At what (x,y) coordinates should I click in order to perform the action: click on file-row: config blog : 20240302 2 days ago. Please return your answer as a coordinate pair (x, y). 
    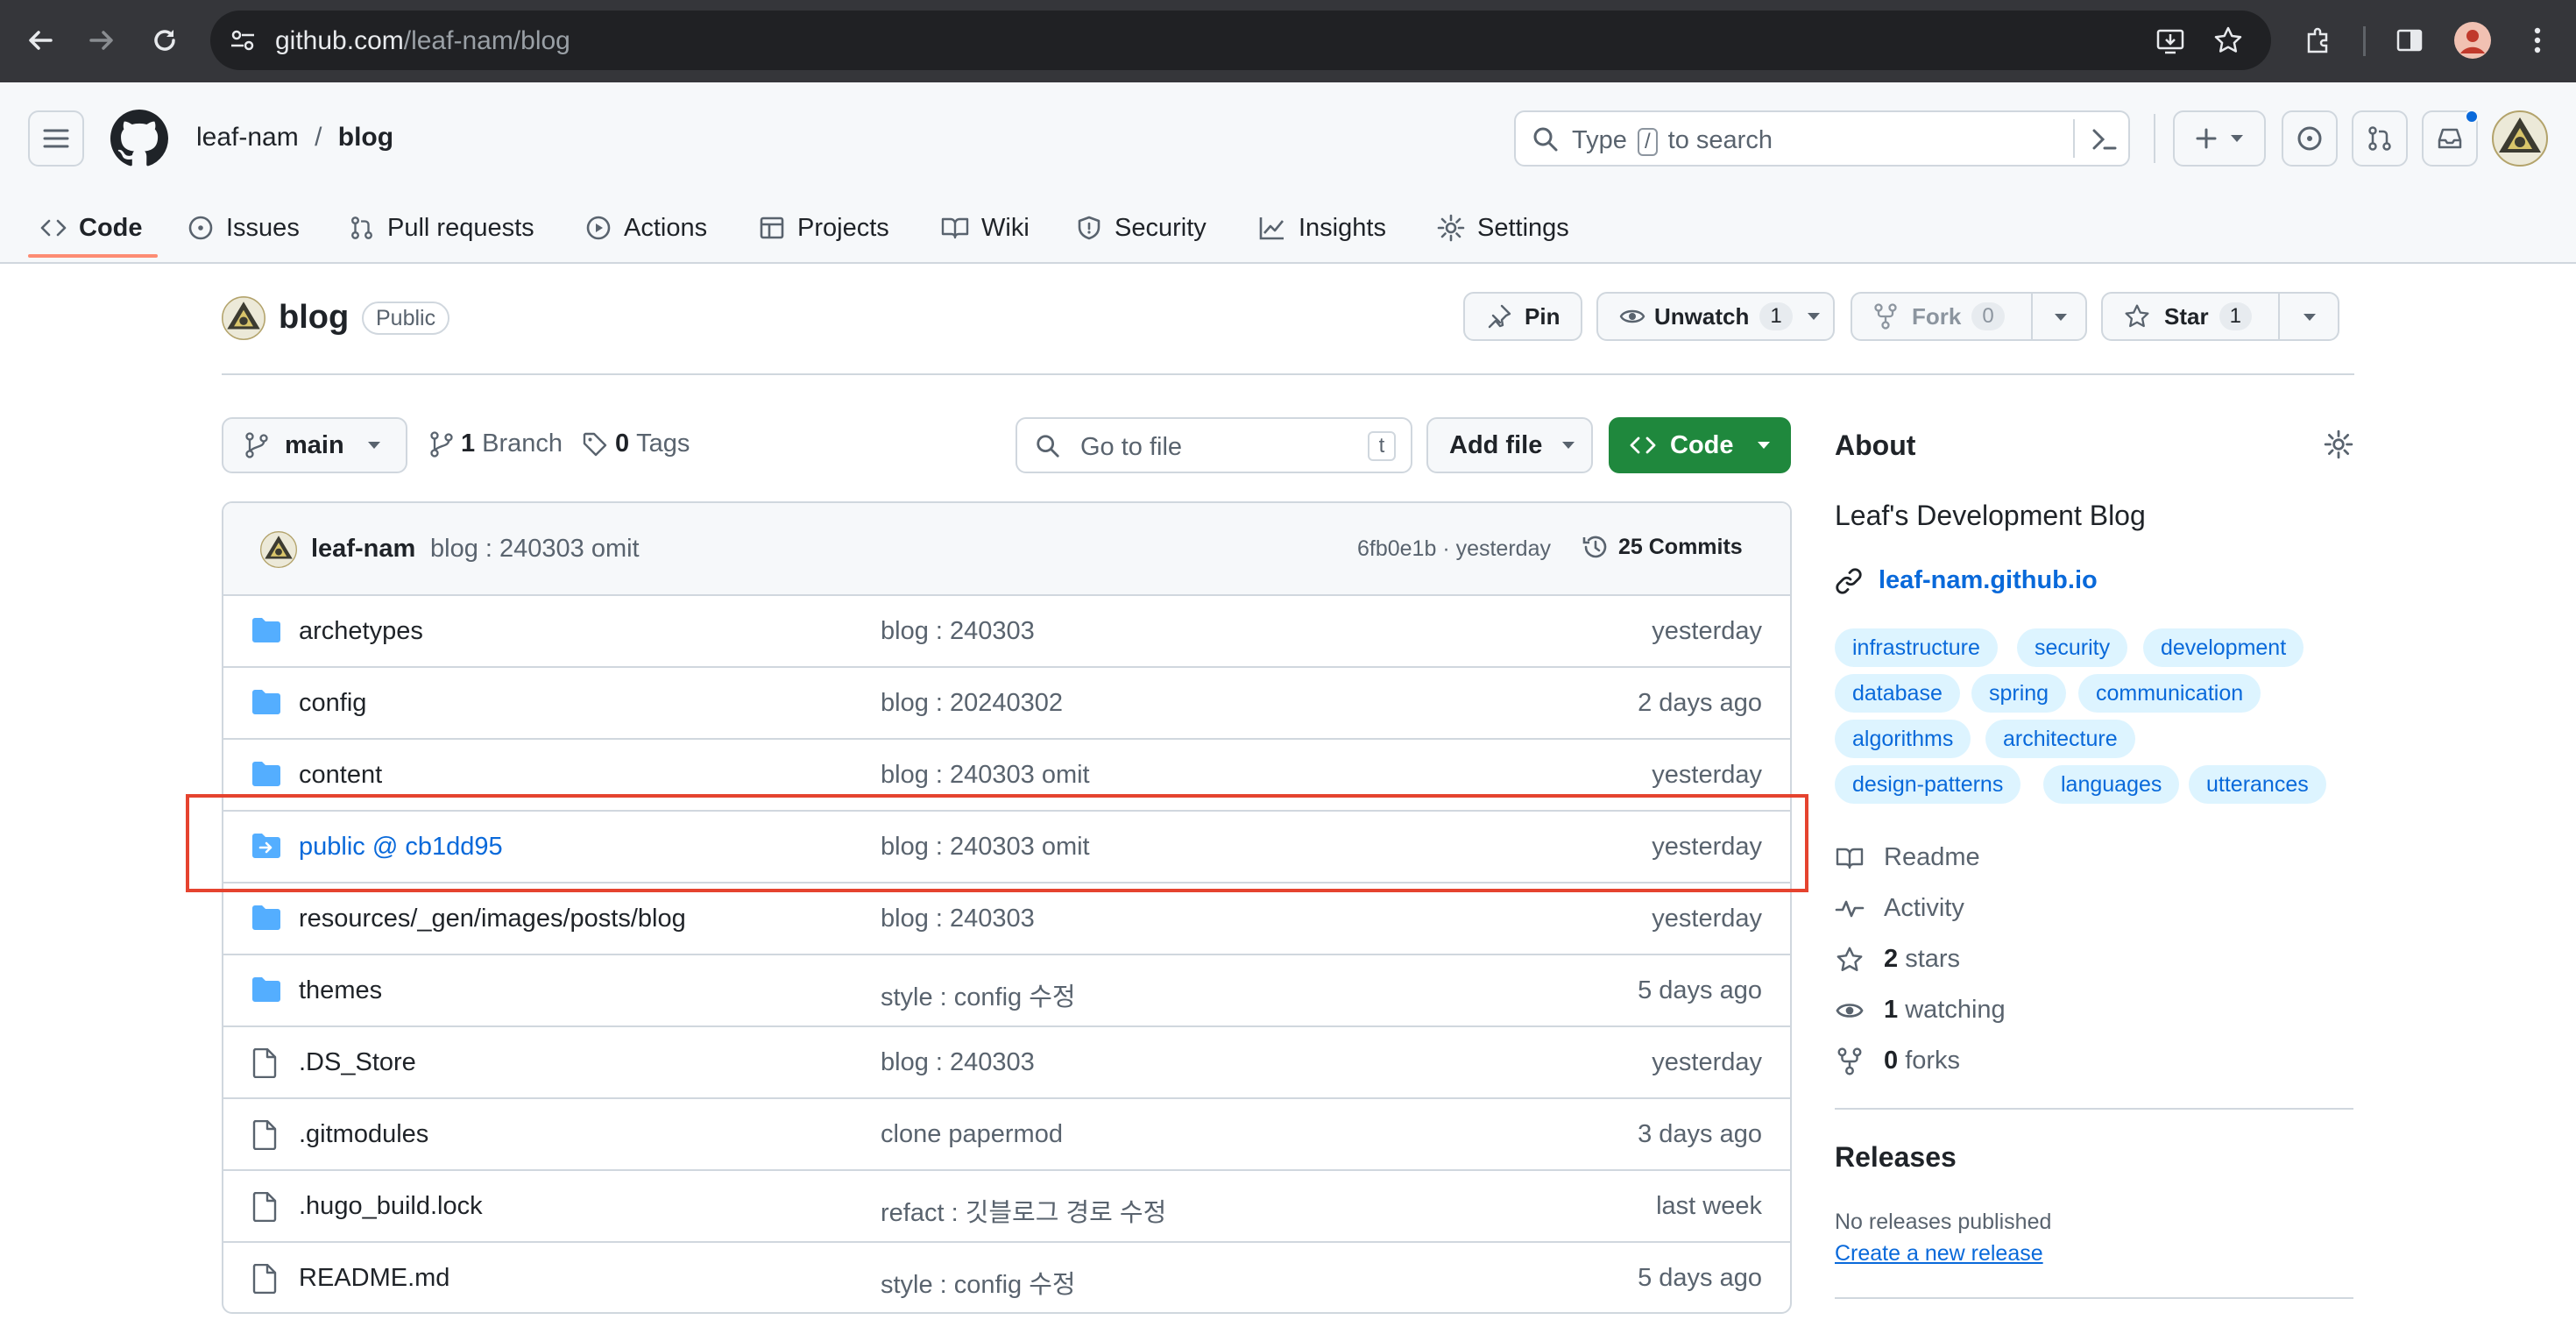
    Looking at the image, I should click on (1006, 704).